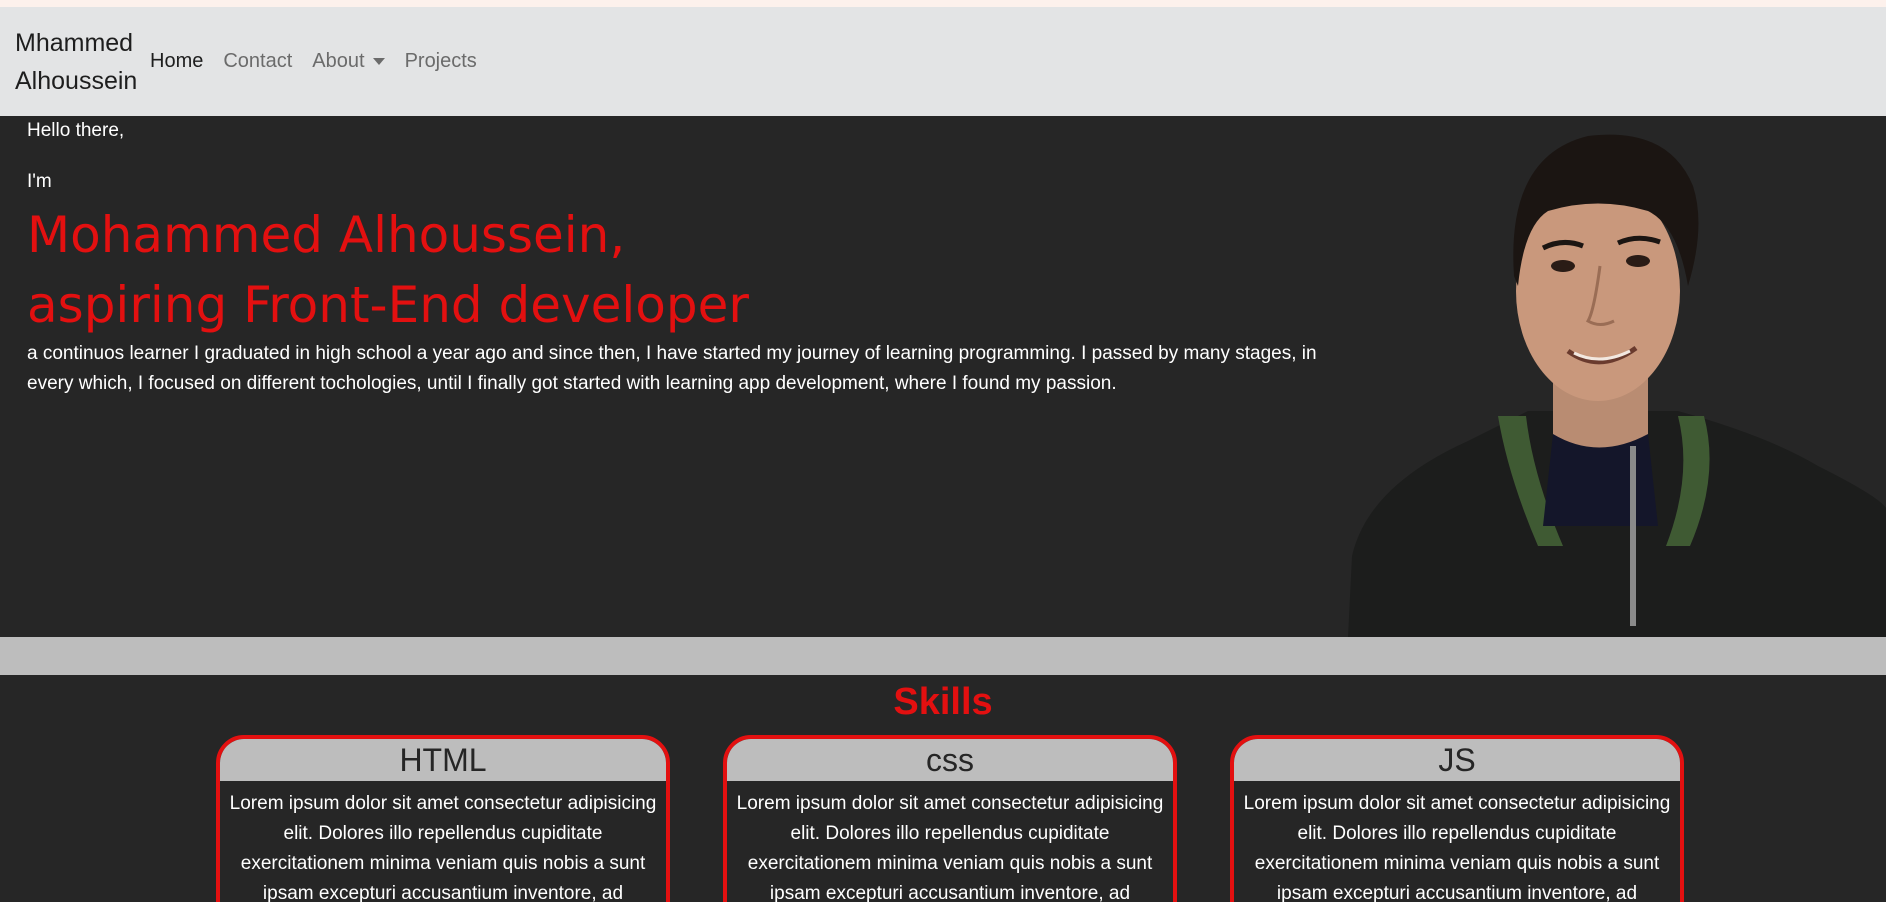 Image resolution: width=1886 pixels, height=902 pixels. What do you see at coordinates (257, 61) in the screenshot?
I see `nav-link-contact: Contact` at bounding box center [257, 61].